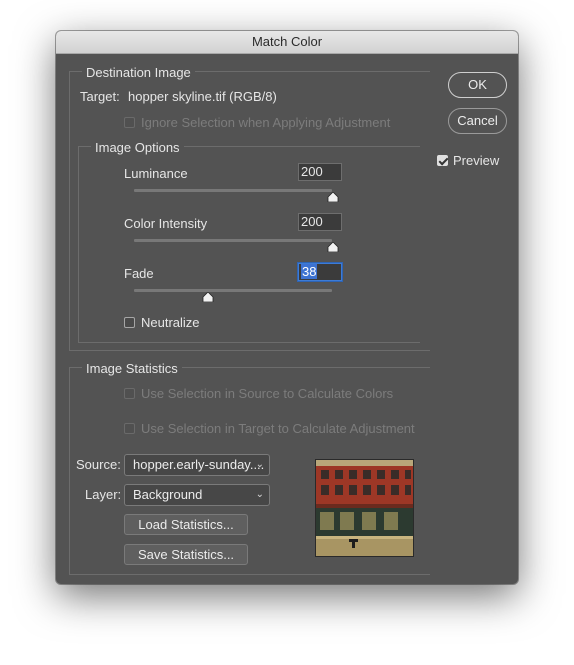 The width and height of the screenshot is (574, 665). What do you see at coordinates (166, 223) in the screenshot?
I see `color-intensity-label: Color Intensity` at bounding box center [166, 223].